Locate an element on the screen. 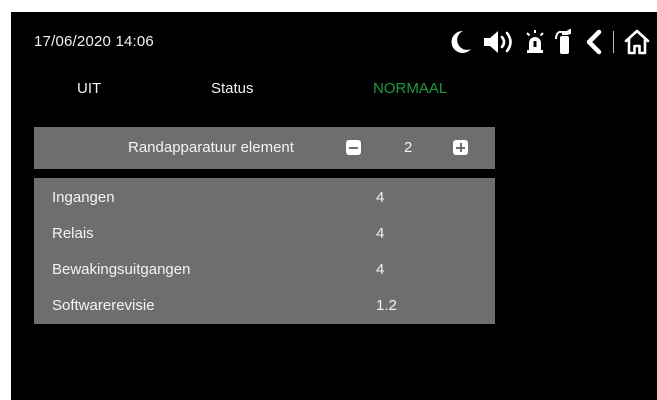 This screenshot has height=400, width=657. moon-icon is located at coordinates (460, 42).